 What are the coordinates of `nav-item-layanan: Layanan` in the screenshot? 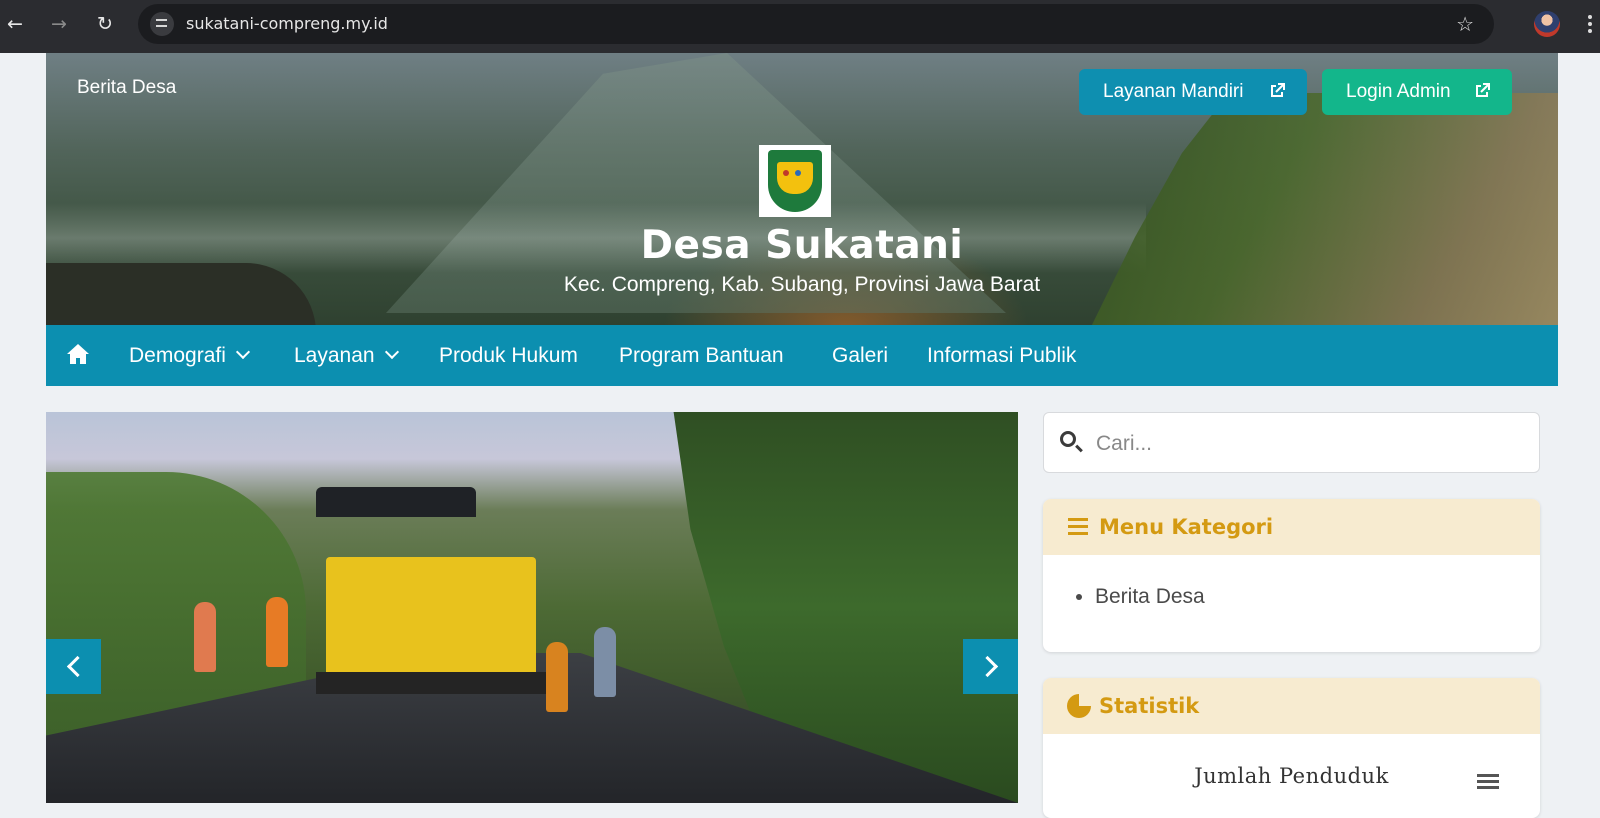 It's located at (346, 355).